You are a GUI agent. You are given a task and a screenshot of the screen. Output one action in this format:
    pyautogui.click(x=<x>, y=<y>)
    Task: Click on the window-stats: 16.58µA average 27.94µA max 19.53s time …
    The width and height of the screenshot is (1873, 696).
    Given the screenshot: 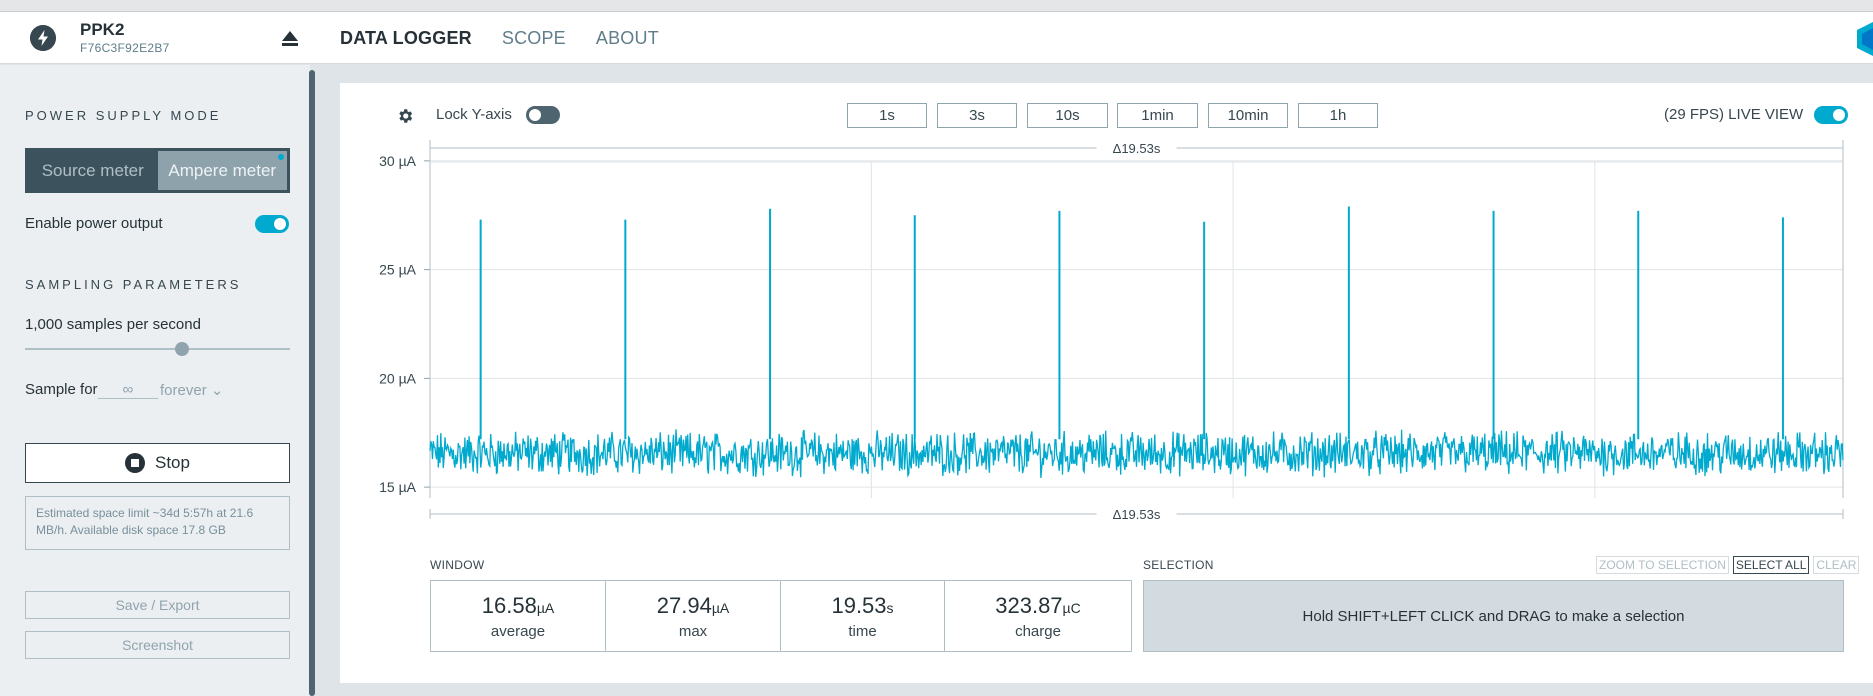 What is the action you would take?
    pyautogui.click(x=781, y=616)
    